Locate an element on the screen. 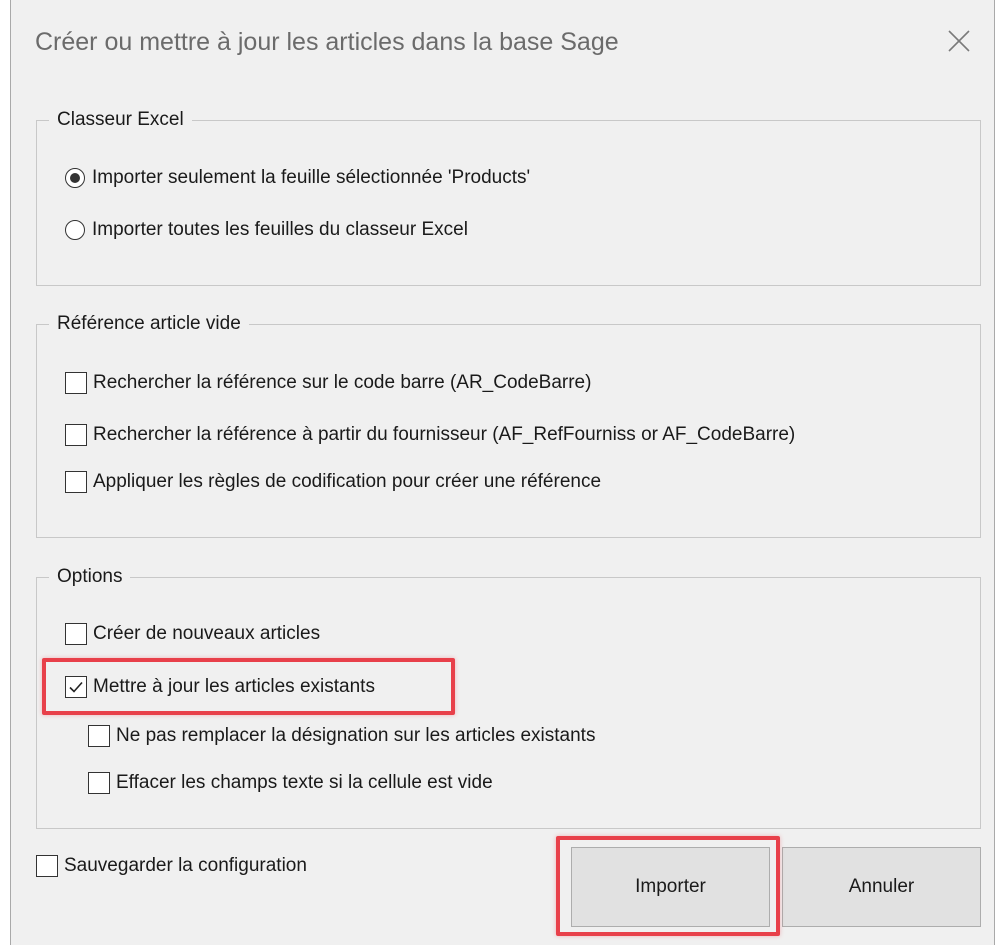 This screenshot has height=945, width=995. group-legend-classeur: Classeur Excel is located at coordinates (120, 120).